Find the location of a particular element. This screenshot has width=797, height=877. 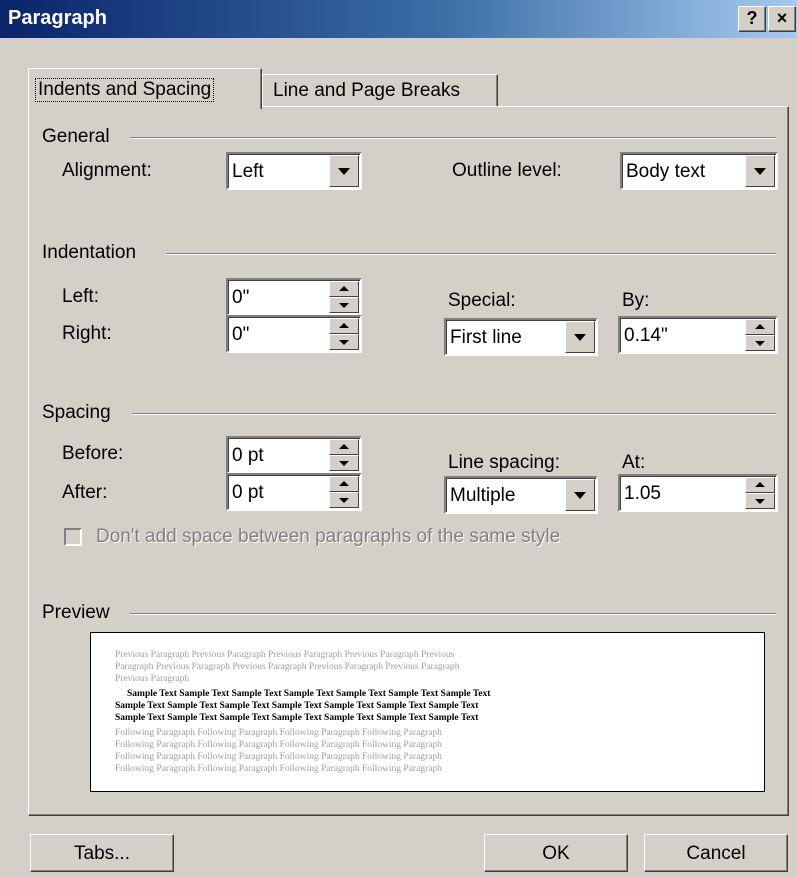

cancel-button: Cancel is located at coordinates (716, 853).